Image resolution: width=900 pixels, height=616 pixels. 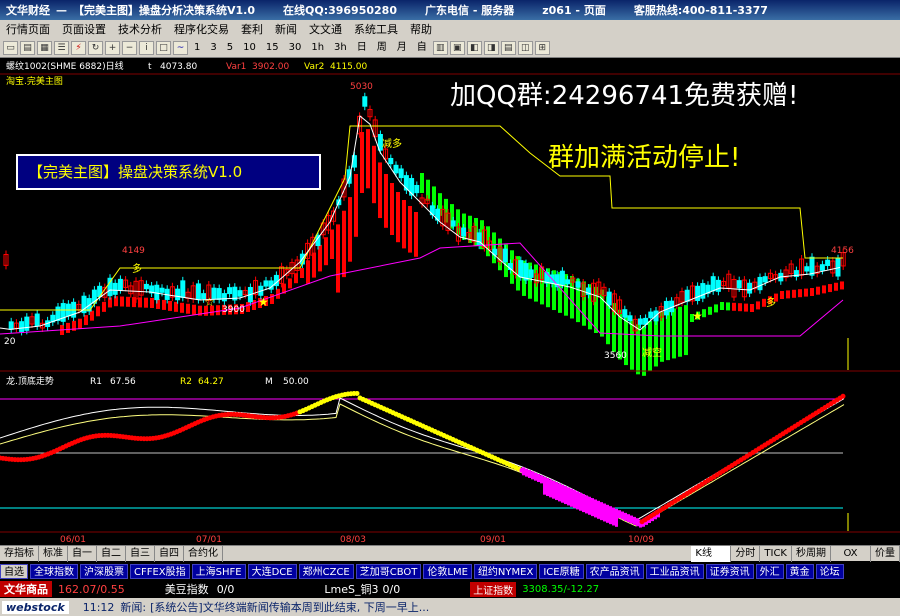 I want to click on menu-item-page-settings: 页面设置, so click(x=84, y=29).